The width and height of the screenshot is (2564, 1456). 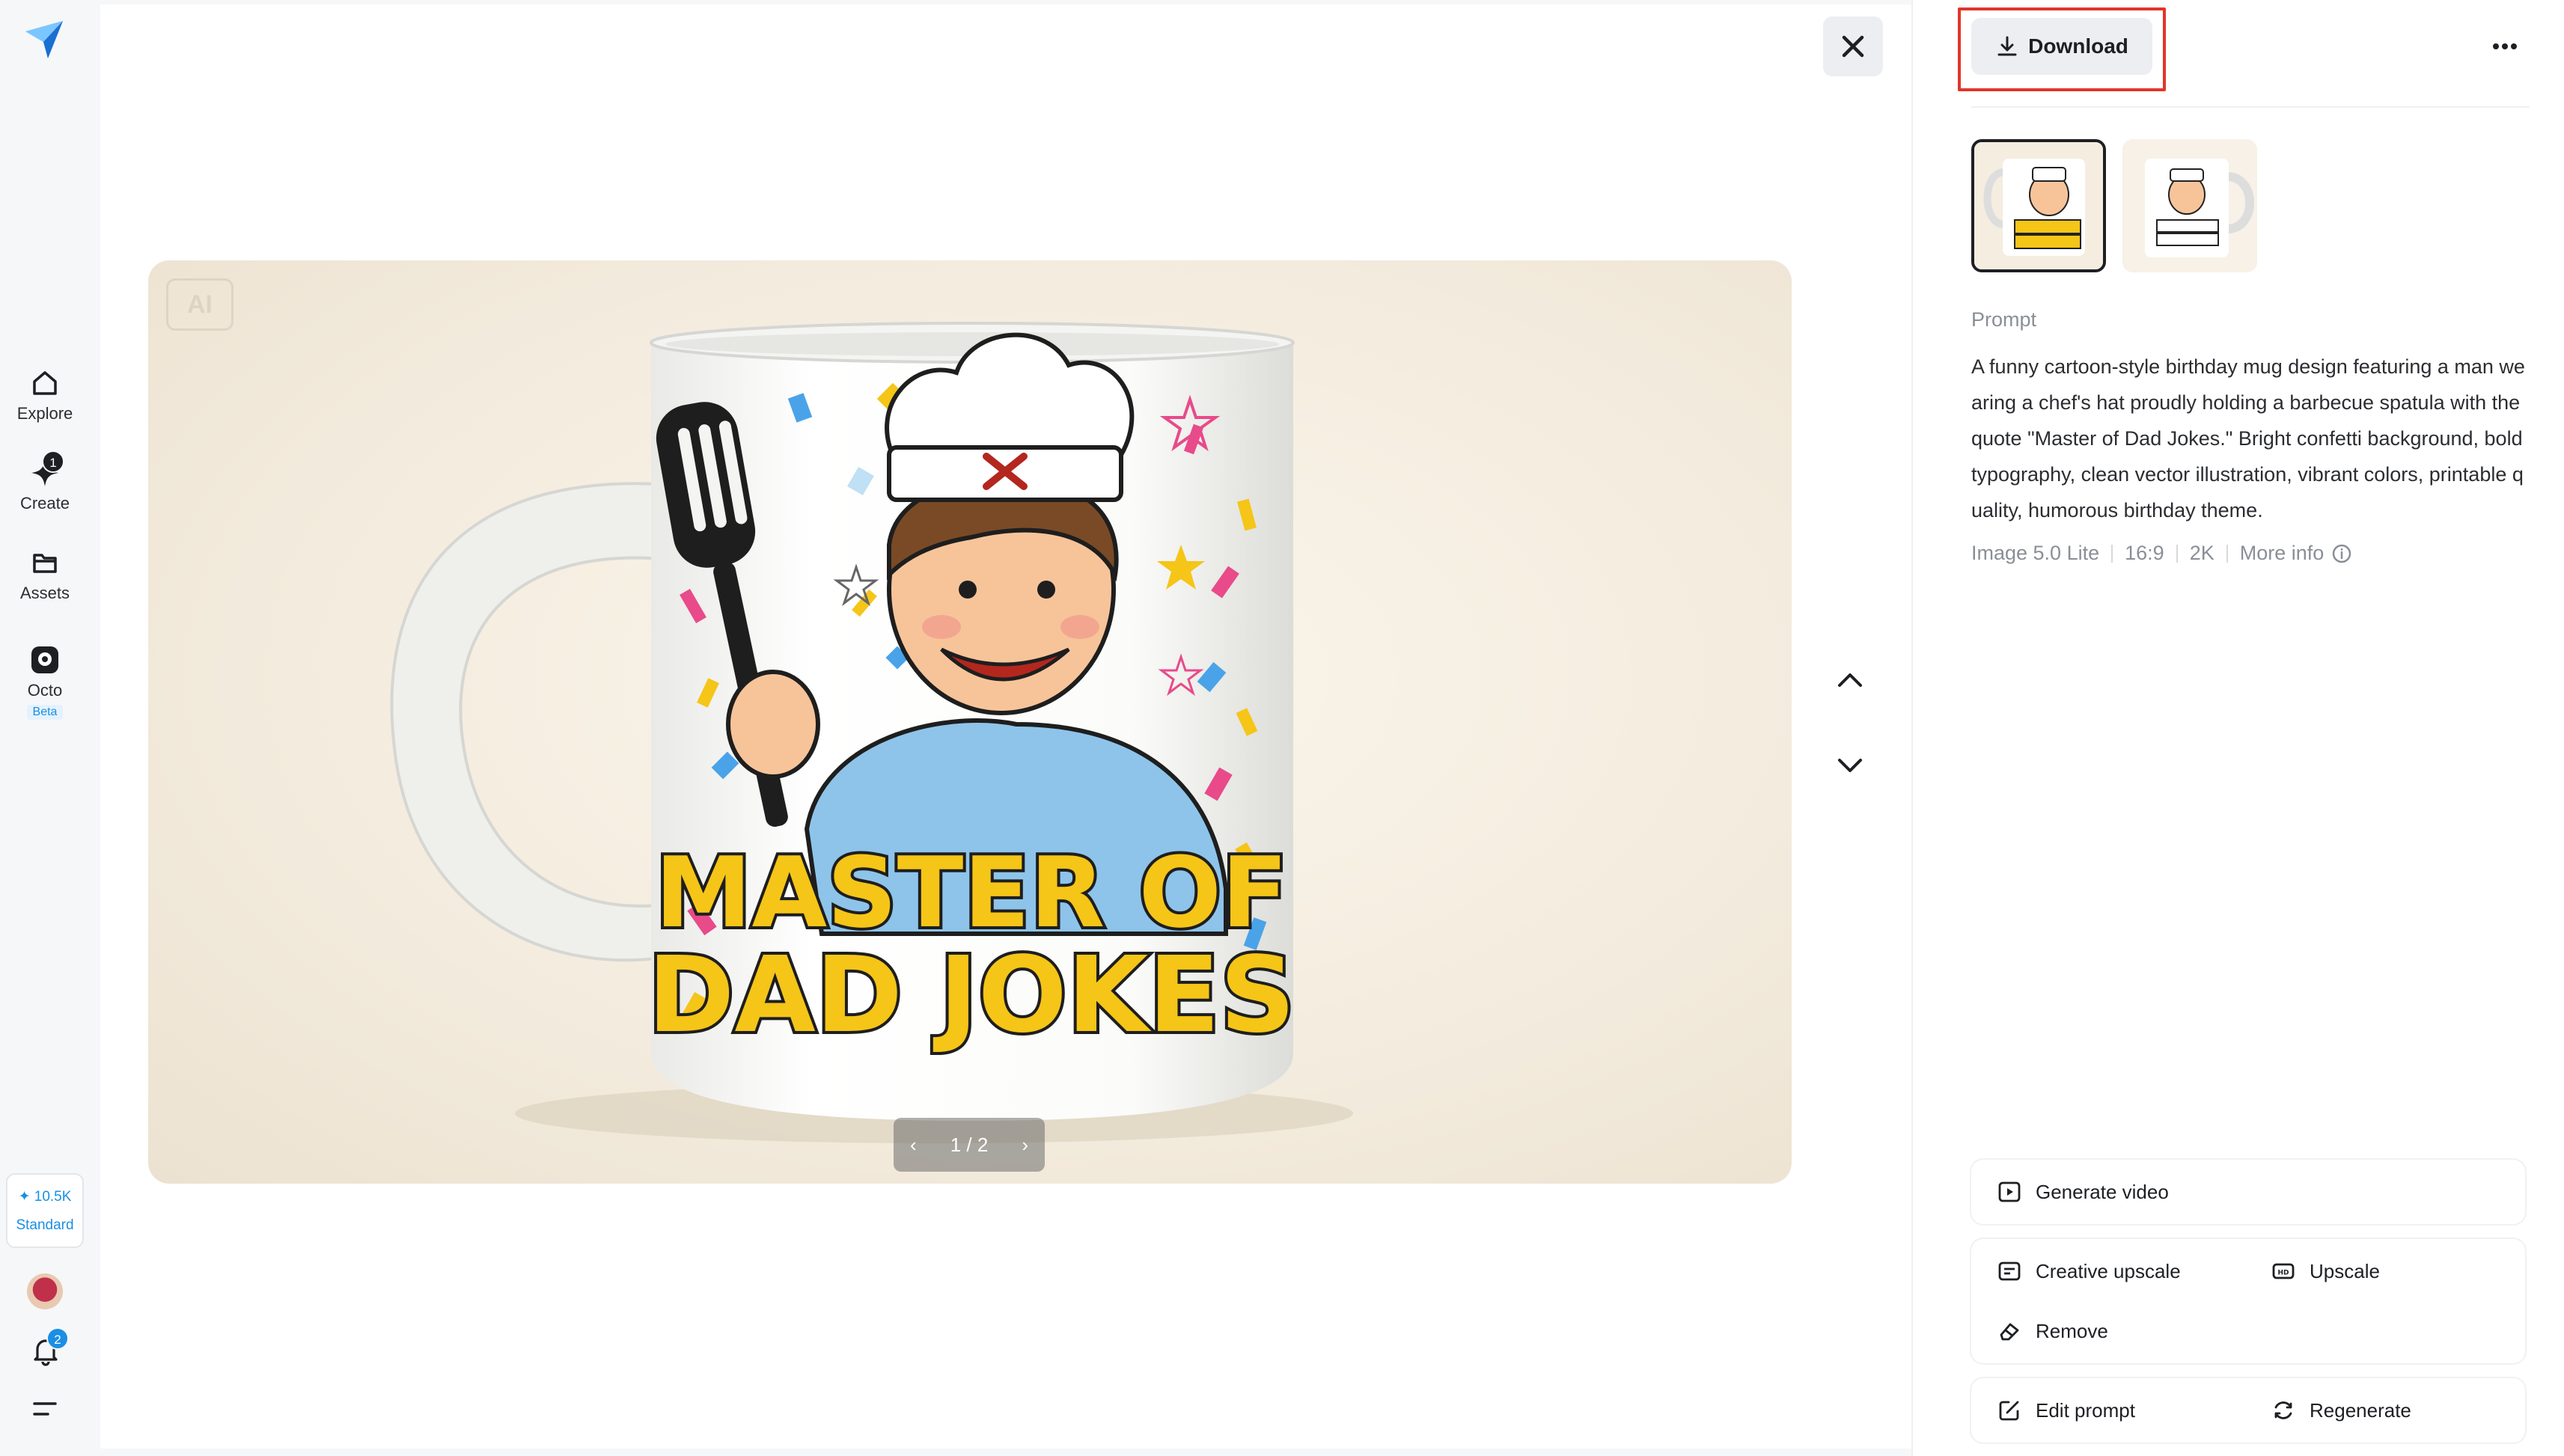 What do you see at coordinates (44, 1409) in the screenshot?
I see `menu-toggle-icon` at bounding box center [44, 1409].